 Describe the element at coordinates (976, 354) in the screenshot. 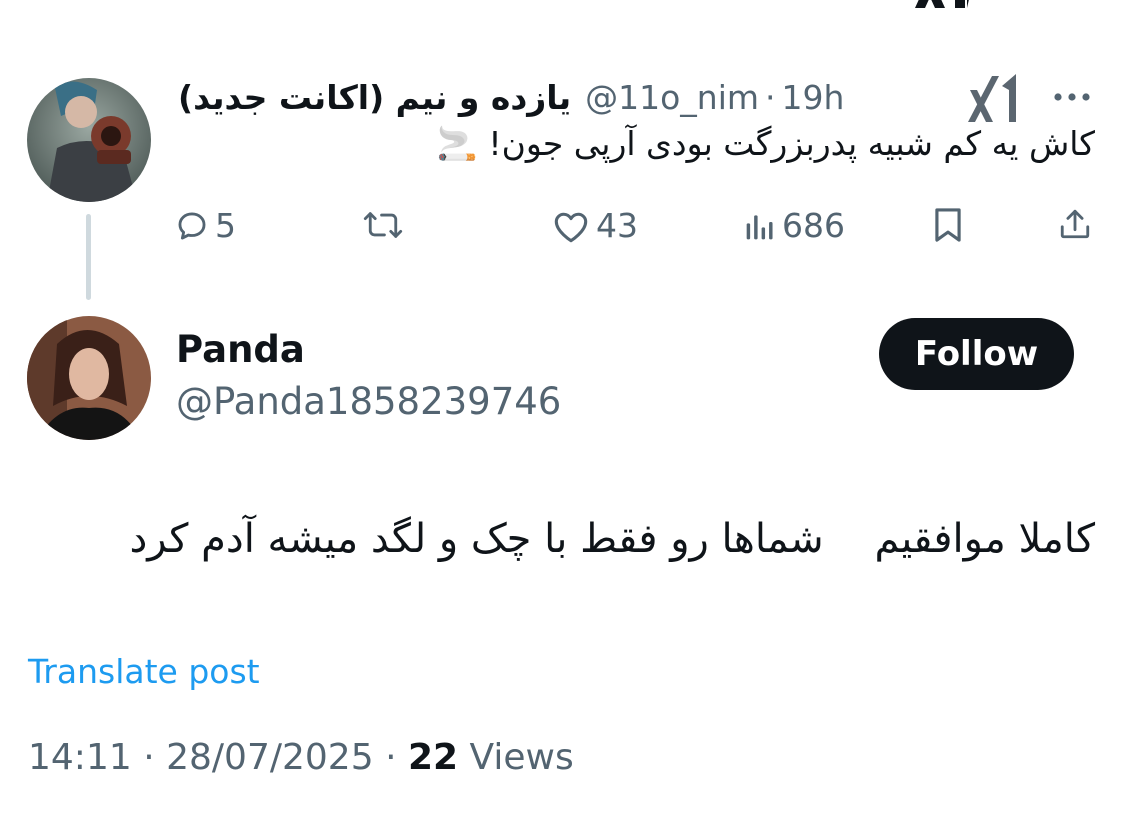

I see `follow-button: Follow` at that location.